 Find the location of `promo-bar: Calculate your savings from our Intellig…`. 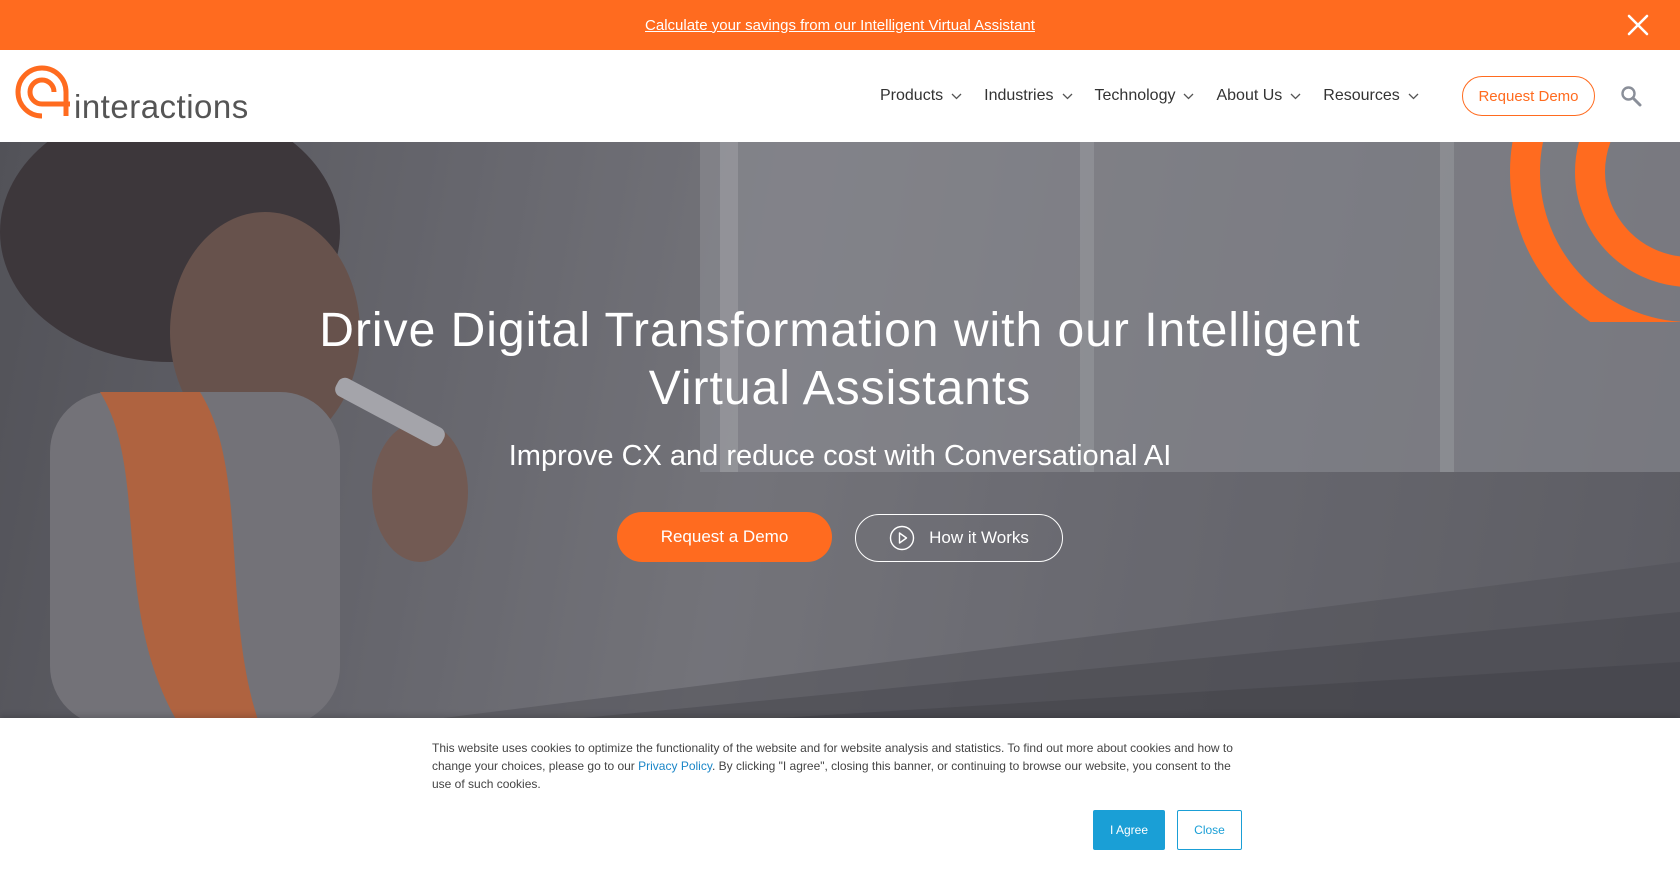

promo-bar: Calculate your savings from our Intellig… is located at coordinates (840, 25).